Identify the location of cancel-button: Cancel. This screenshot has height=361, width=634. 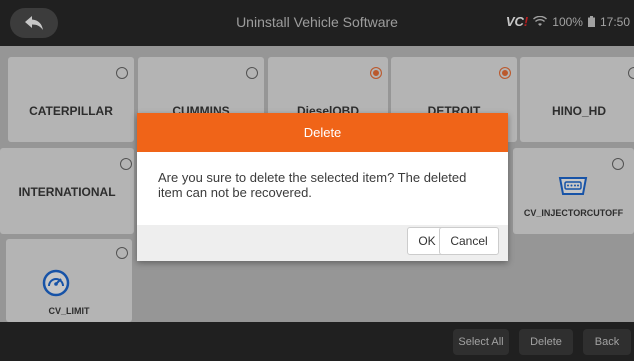
(469, 241).